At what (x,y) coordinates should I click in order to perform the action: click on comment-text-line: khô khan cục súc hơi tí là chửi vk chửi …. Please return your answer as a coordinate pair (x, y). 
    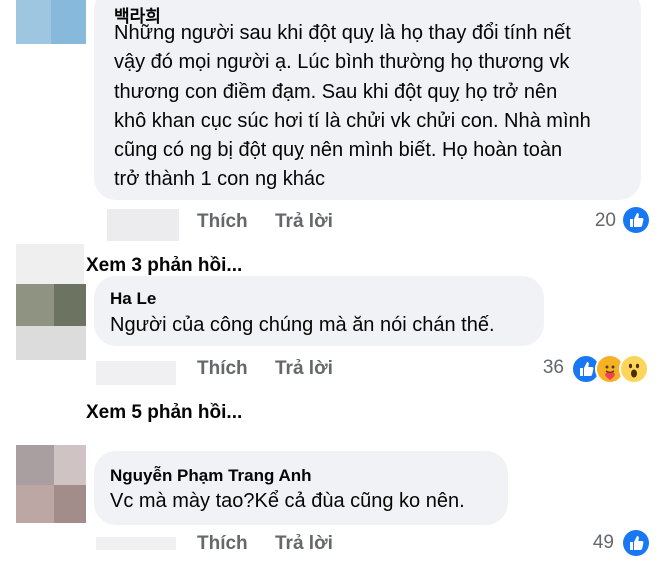
    Looking at the image, I should click on (352, 120).